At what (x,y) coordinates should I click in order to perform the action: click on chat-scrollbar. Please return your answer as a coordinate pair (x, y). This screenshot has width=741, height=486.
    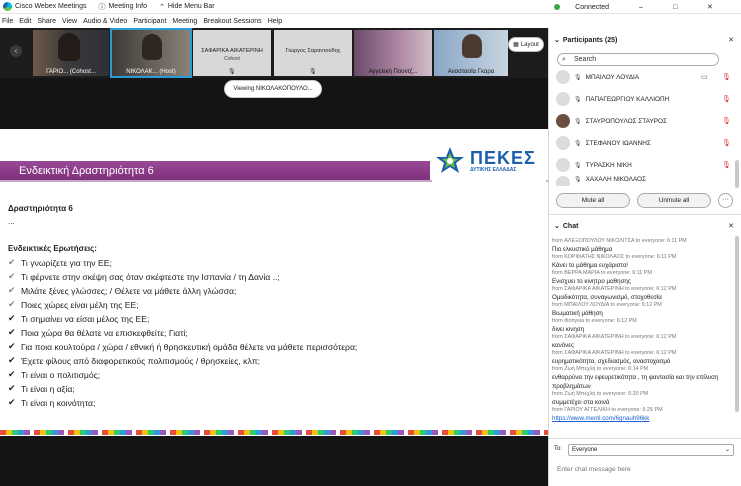
    Looking at the image, I should click on (737, 324).